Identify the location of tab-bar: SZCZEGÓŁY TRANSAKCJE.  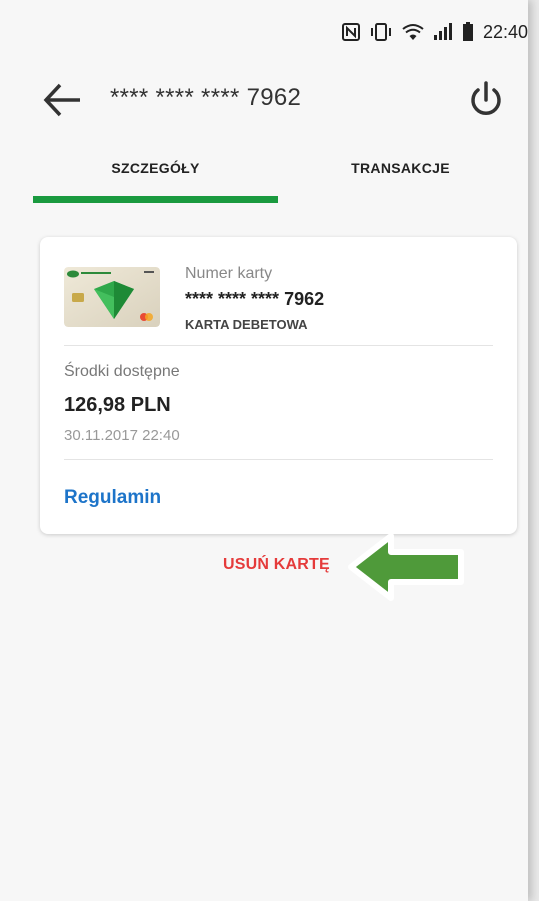
(264, 180).